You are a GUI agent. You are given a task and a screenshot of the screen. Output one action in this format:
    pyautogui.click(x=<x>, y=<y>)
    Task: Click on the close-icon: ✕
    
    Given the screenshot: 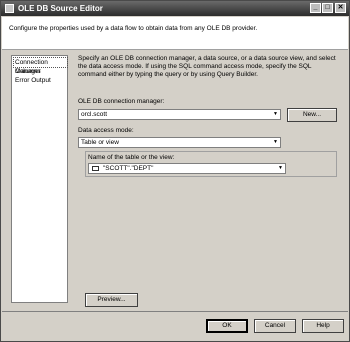 What is the action you would take?
    pyautogui.click(x=340, y=8)
    